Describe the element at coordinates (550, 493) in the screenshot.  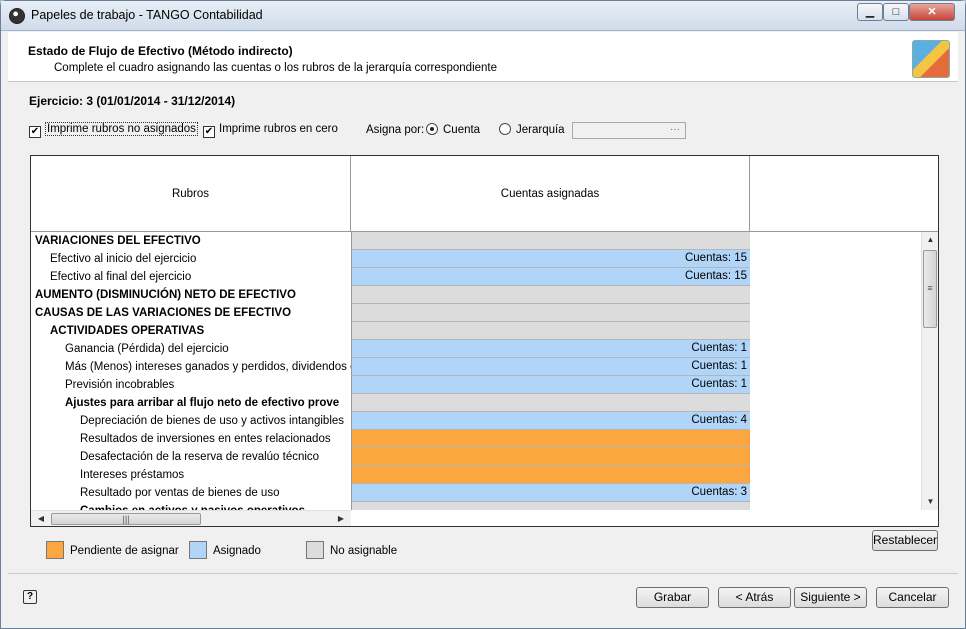
I see `cuentas-cell: Cuentas: 3` at that location.